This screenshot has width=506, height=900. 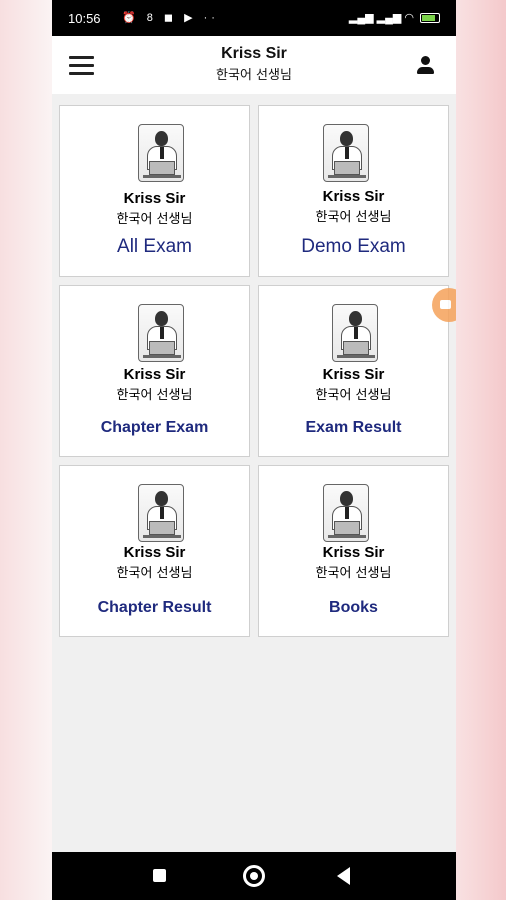 I want to click on app-bar: Kriss Sir 한국어 선생님, so click(x=254, y=65).